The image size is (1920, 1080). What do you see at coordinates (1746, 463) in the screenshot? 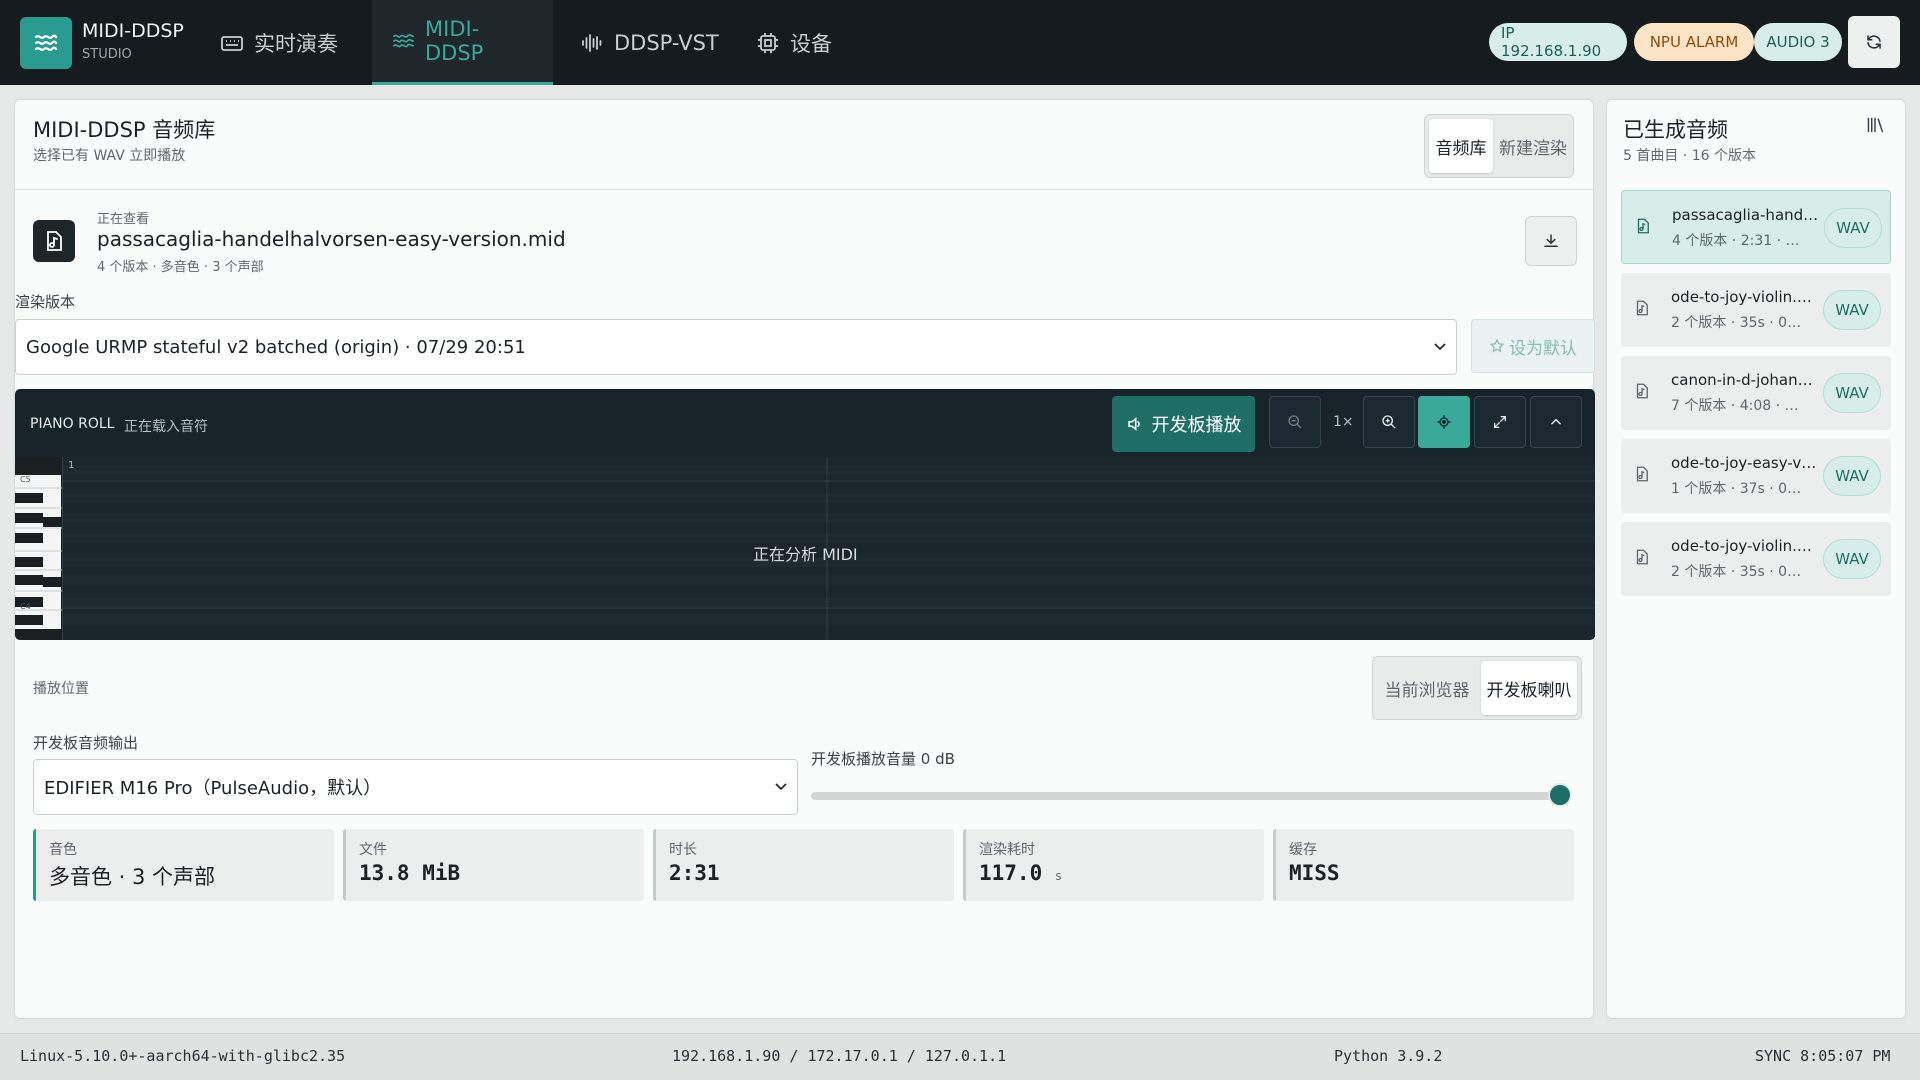
I see `item-name: ode-to-joy-easy-version` at bounding box center [1746, 463].